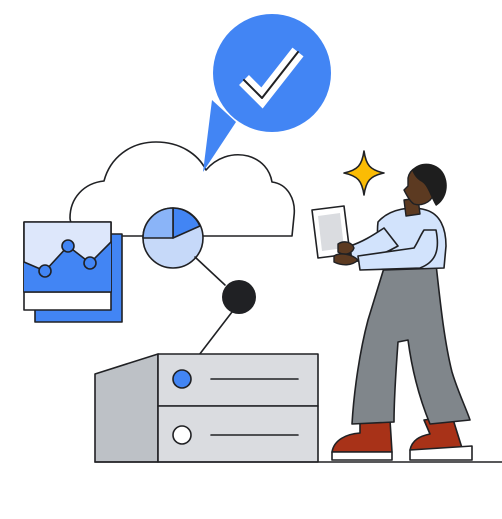  Describe the element at coordinates (267, 93) in the screenshot. I see `check-bubble-icon` at that location.